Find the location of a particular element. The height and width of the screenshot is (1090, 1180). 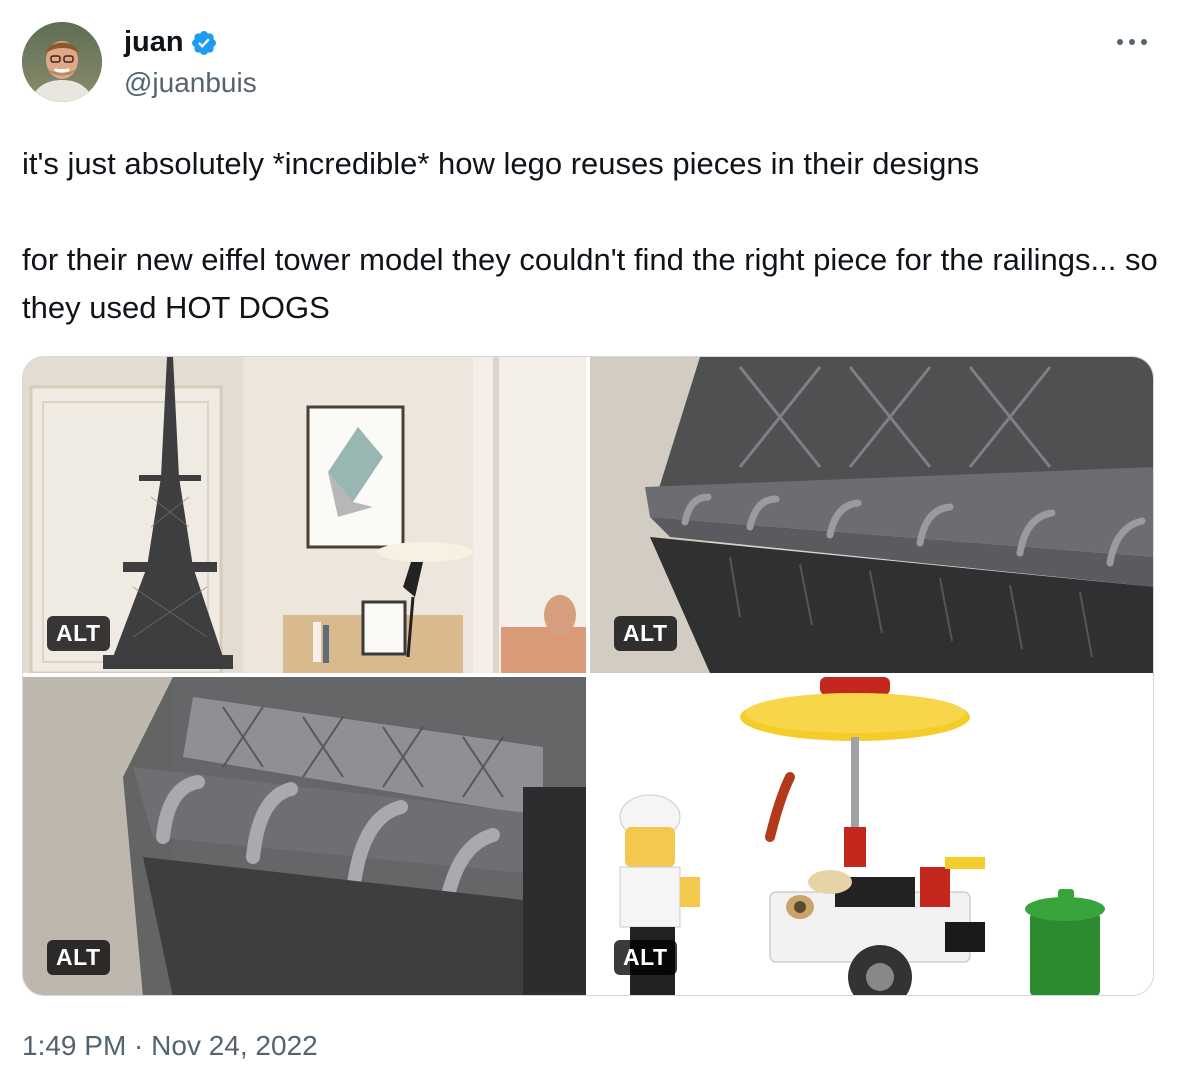

tweet-header: juan @juanbuis is located at coordinates (590, 64).